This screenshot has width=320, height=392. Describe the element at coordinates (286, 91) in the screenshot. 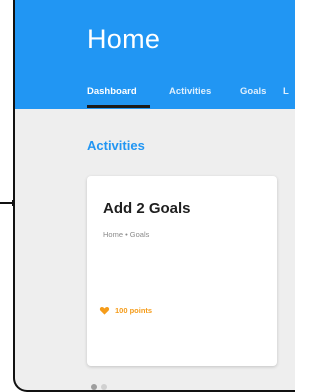

I see `tab-more: L` at that location.